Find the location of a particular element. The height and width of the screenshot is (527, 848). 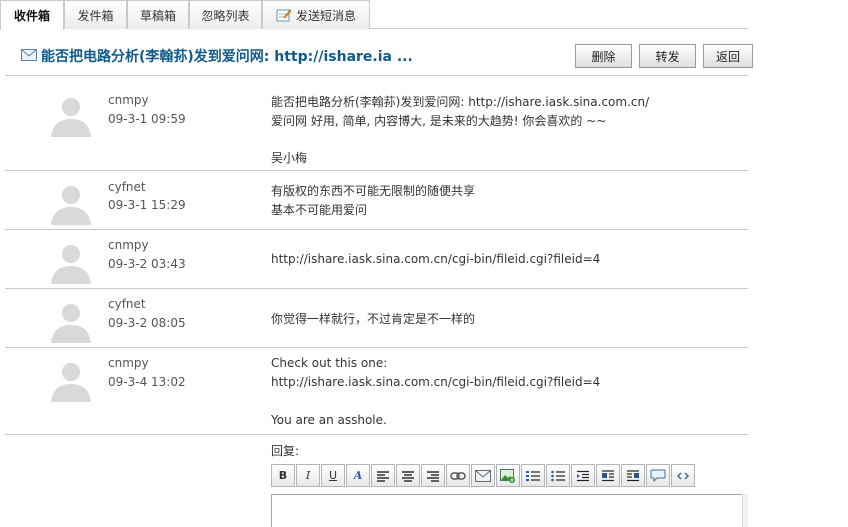

message-time: 09-3-4 13:02 is located at coordinates (147, 382).